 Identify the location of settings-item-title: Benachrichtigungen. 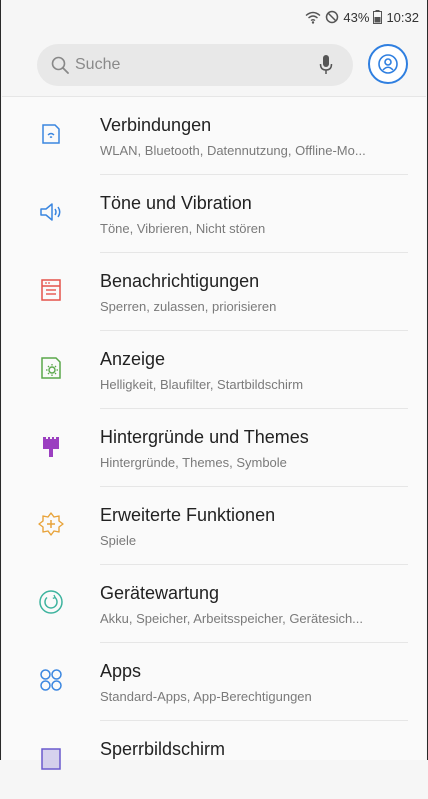
(180, 281).